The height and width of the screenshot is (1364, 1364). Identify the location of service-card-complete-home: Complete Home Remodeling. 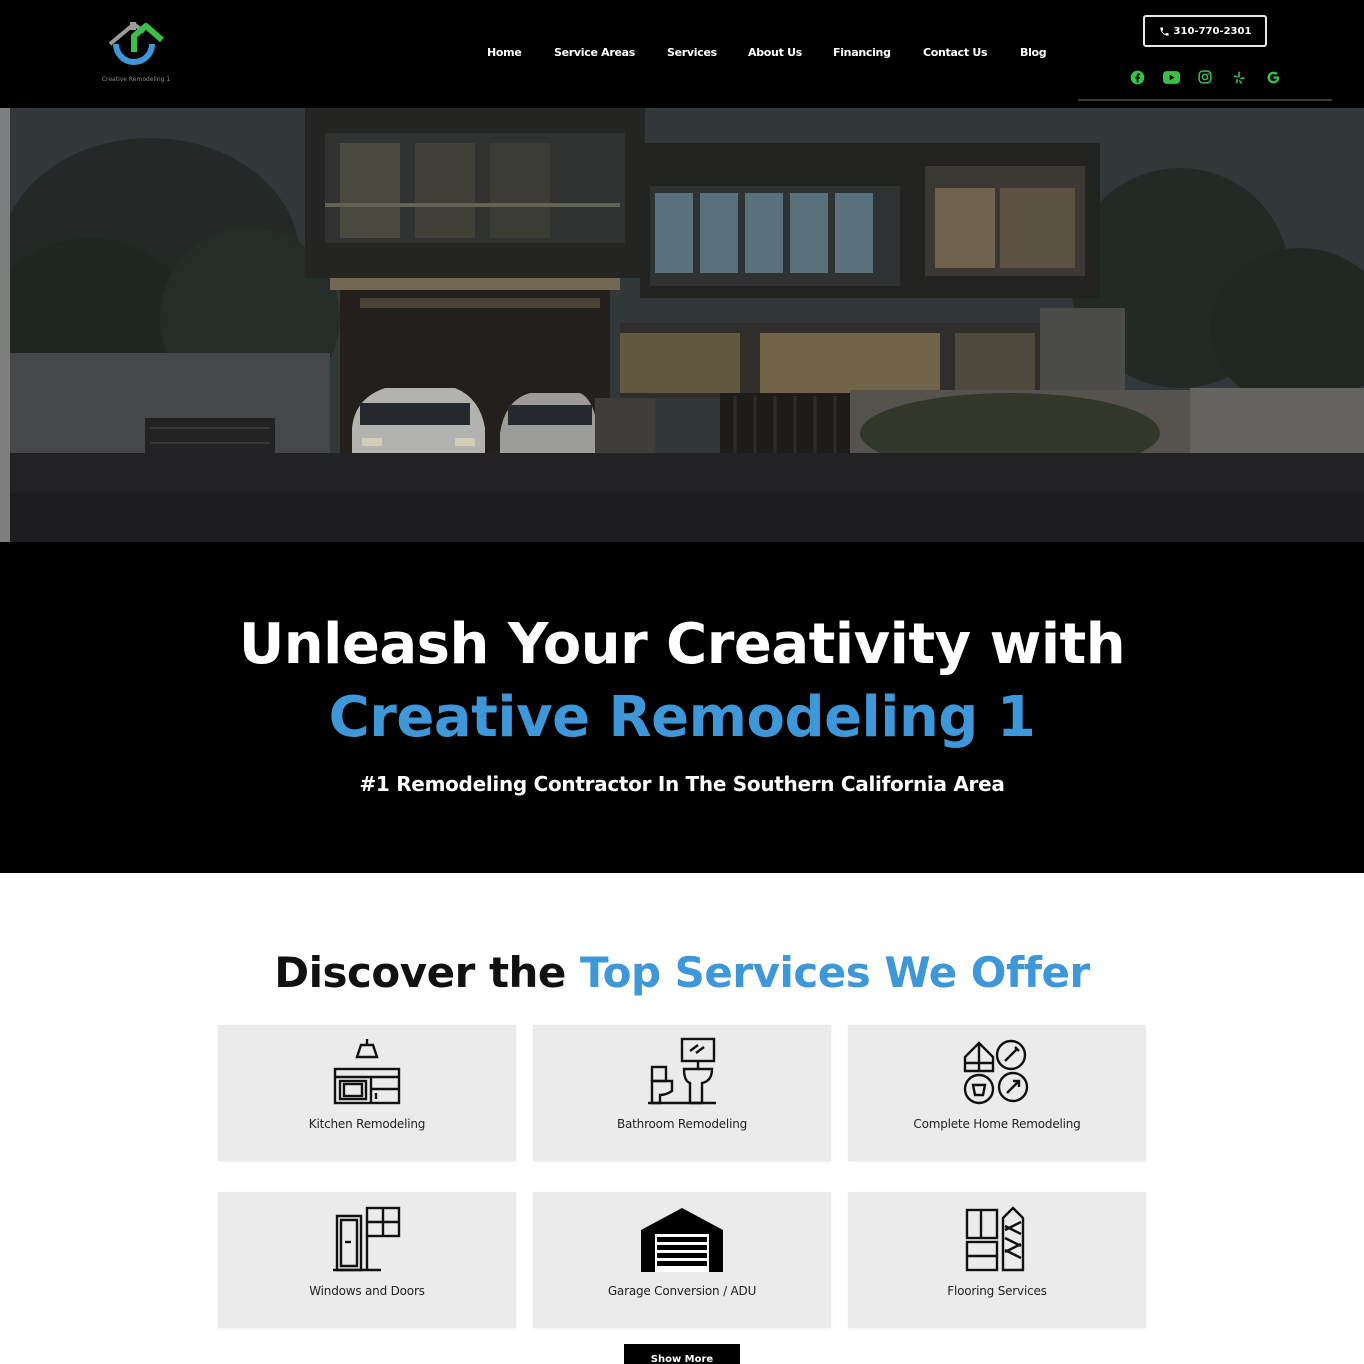
(997, 1093).